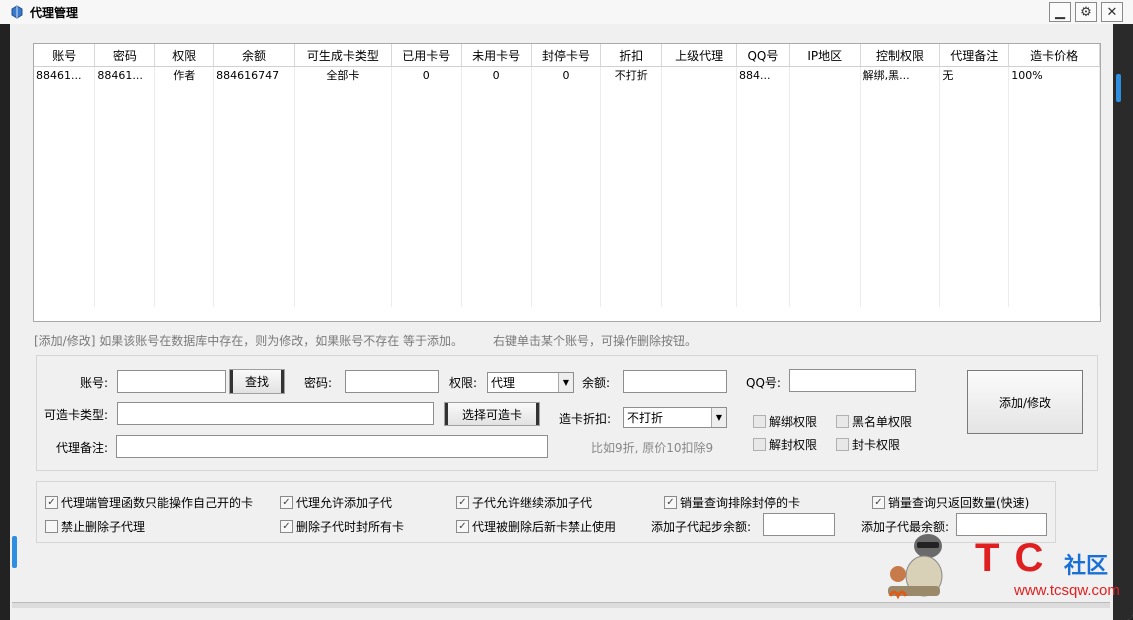 The height and width of the screenshot is (620, 1133). Describe the element at coordinates (631, 55) in the screenshot. I see `column-header: 折扣` at that location.